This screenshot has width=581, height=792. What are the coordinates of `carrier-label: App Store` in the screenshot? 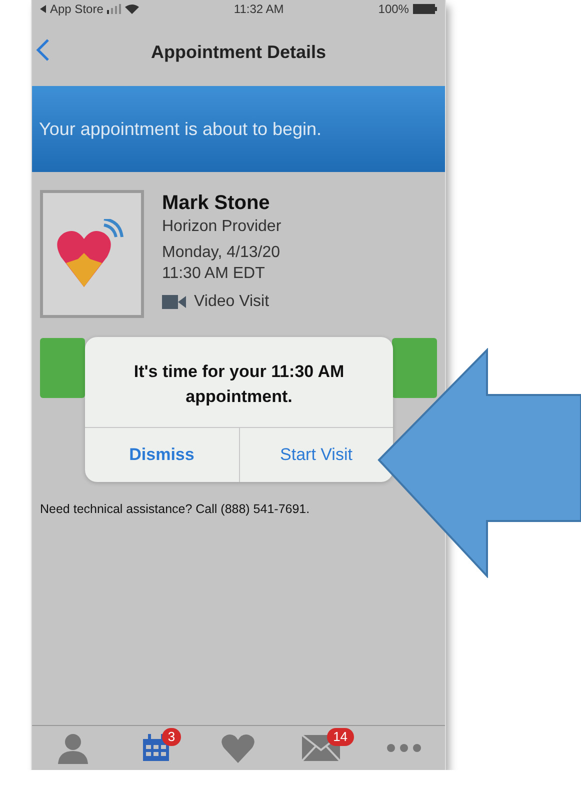 It's located at (77, 9).